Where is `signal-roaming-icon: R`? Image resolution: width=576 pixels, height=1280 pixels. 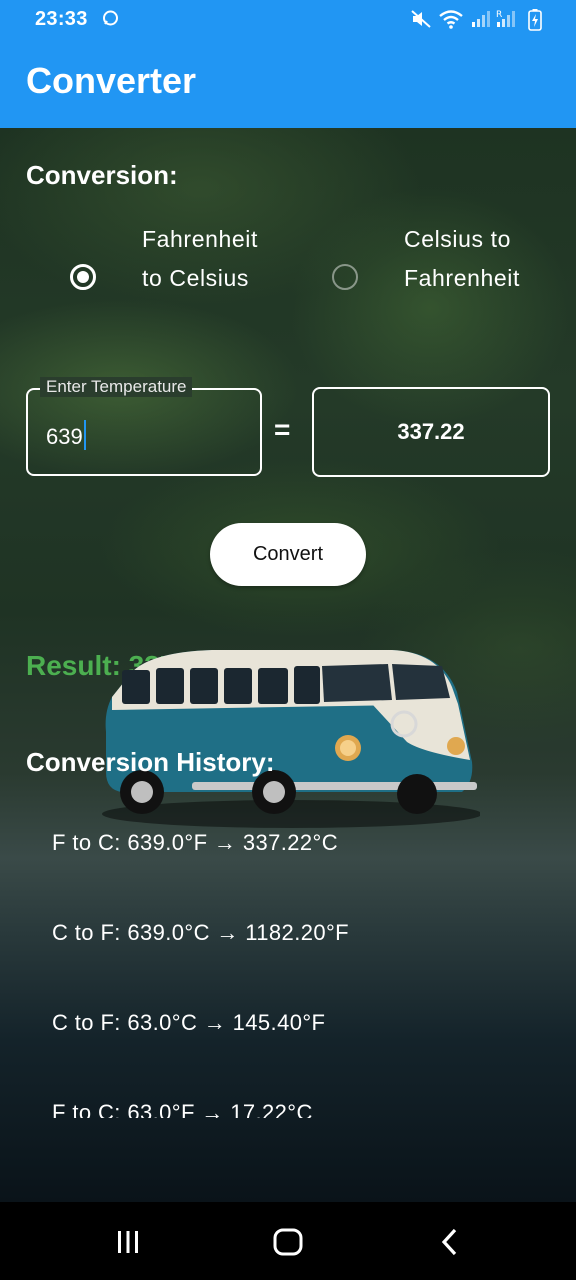 signal-roaming-icon: R is located at coordinates (505, 22).